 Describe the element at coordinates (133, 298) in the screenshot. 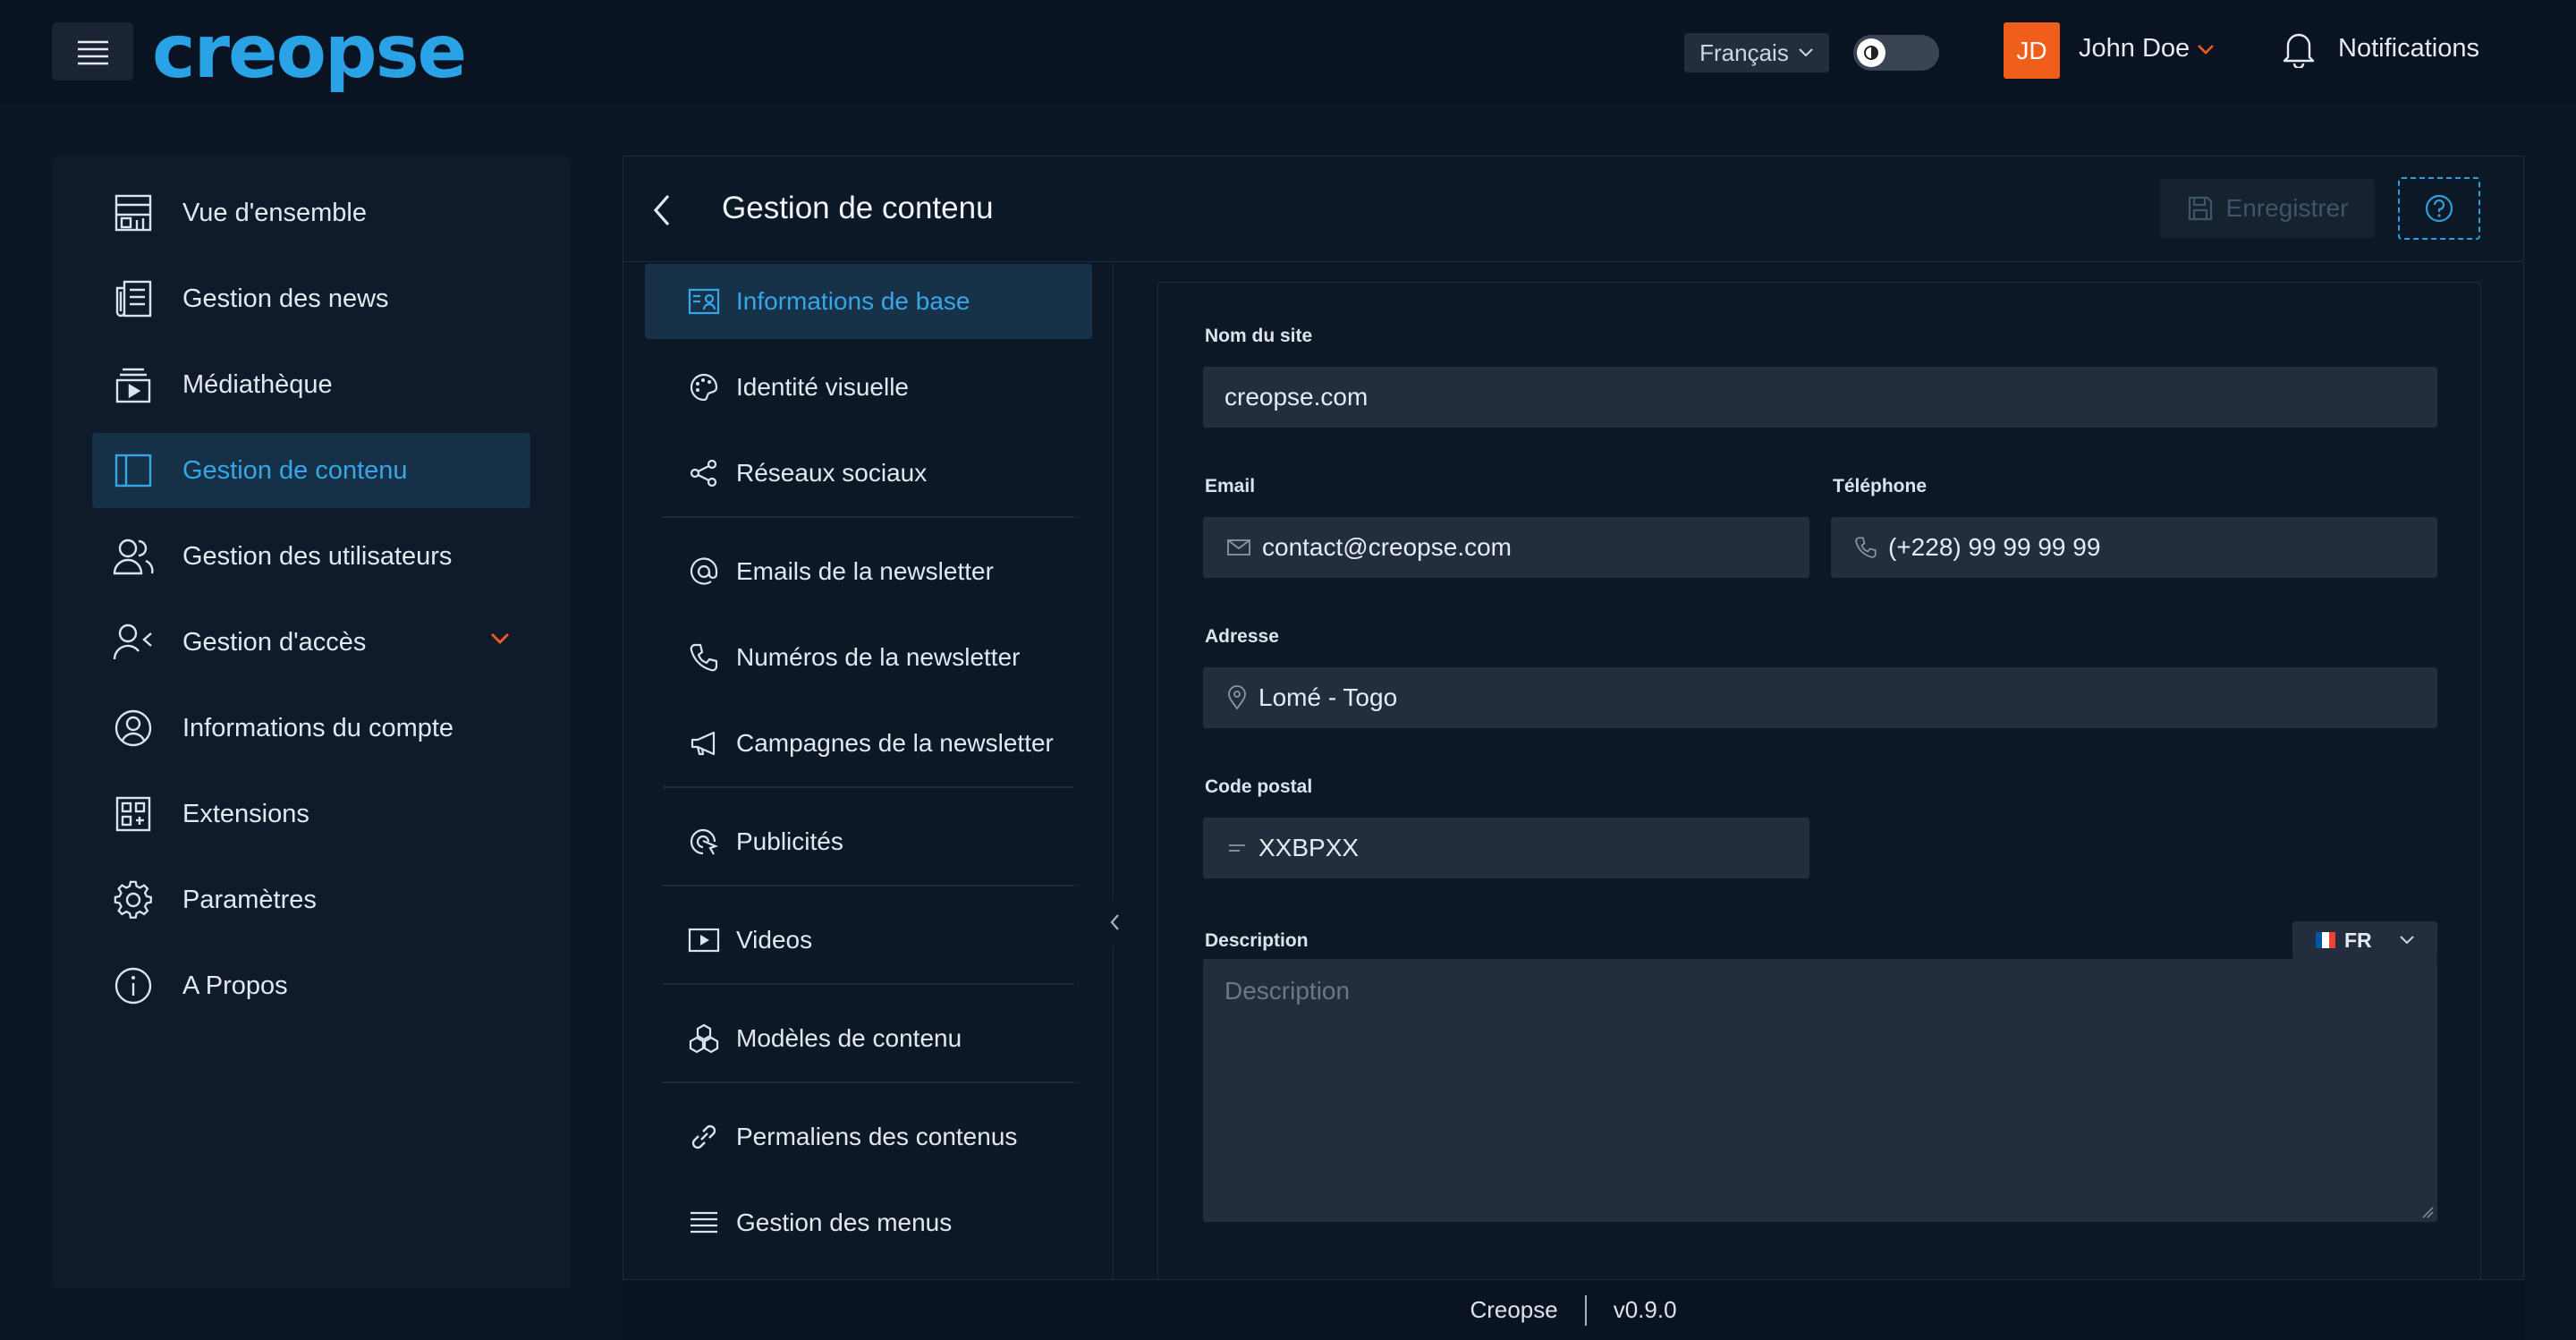

I see `newspaper-icon` at that location.